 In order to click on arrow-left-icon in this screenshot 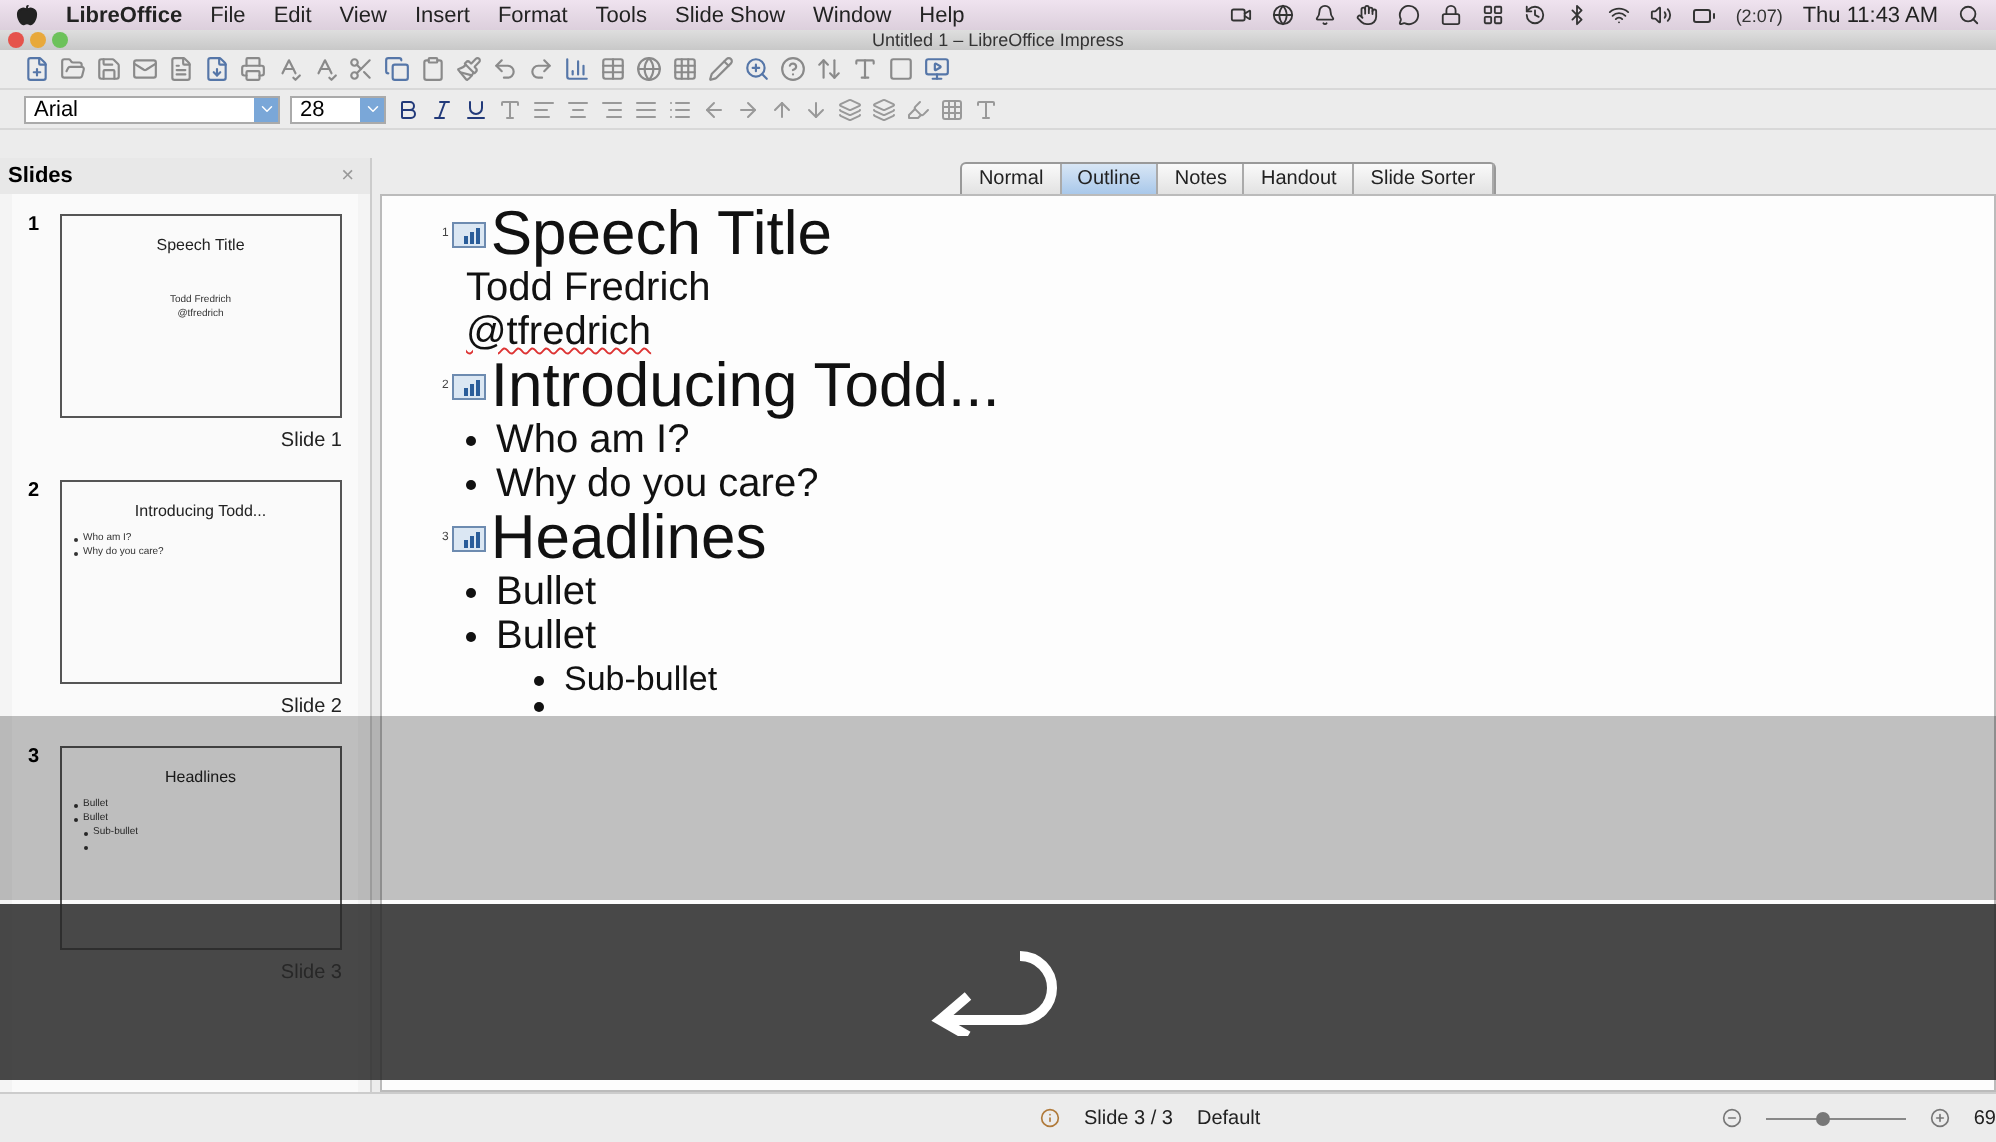, I will do `click(714, 109)`.